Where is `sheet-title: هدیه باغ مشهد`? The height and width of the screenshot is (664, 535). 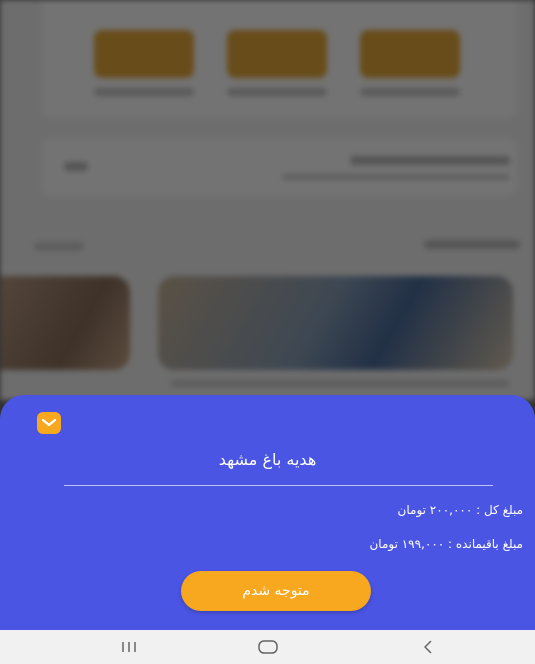 sheet-title: هدیه باغ مشهد is located at coordinates (267, 459).